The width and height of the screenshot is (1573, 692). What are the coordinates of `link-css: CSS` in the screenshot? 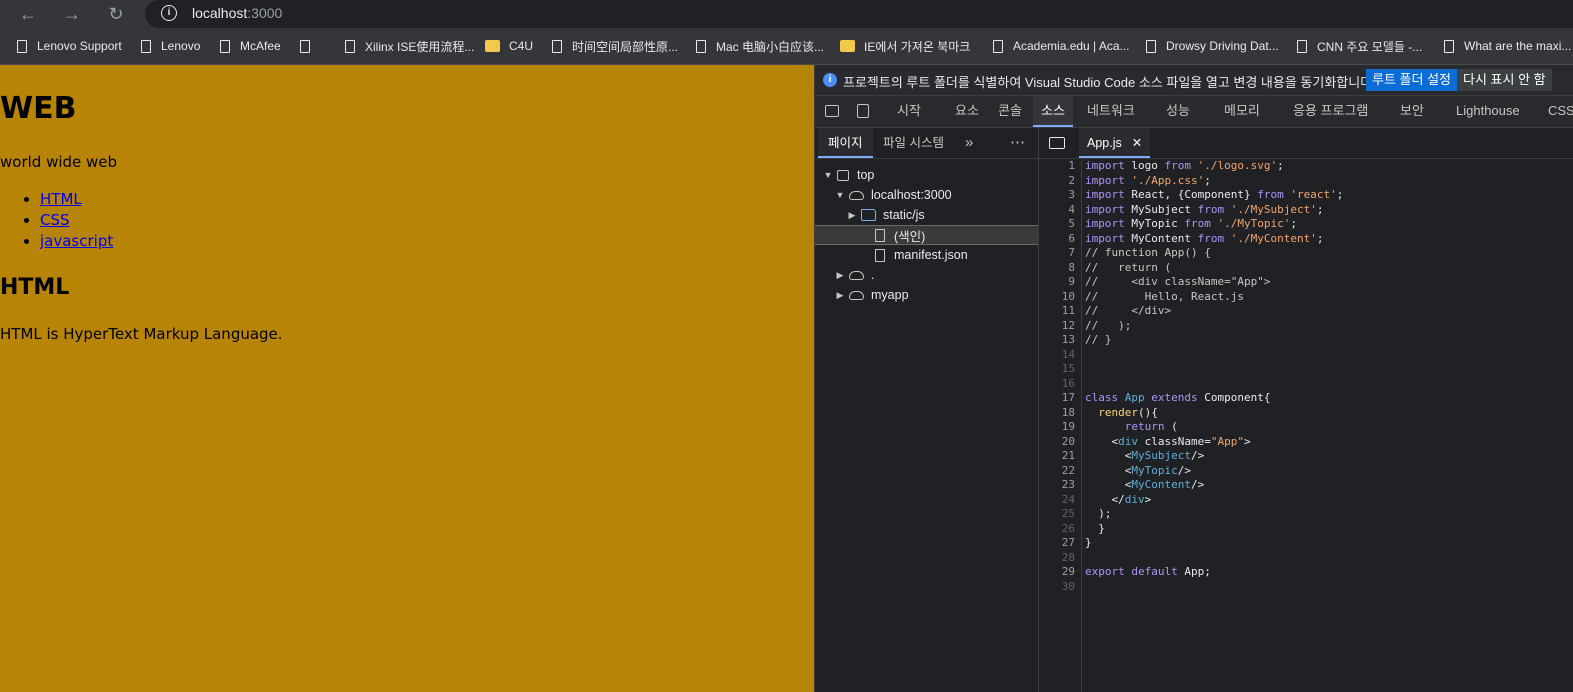 It's located at (55, 220).